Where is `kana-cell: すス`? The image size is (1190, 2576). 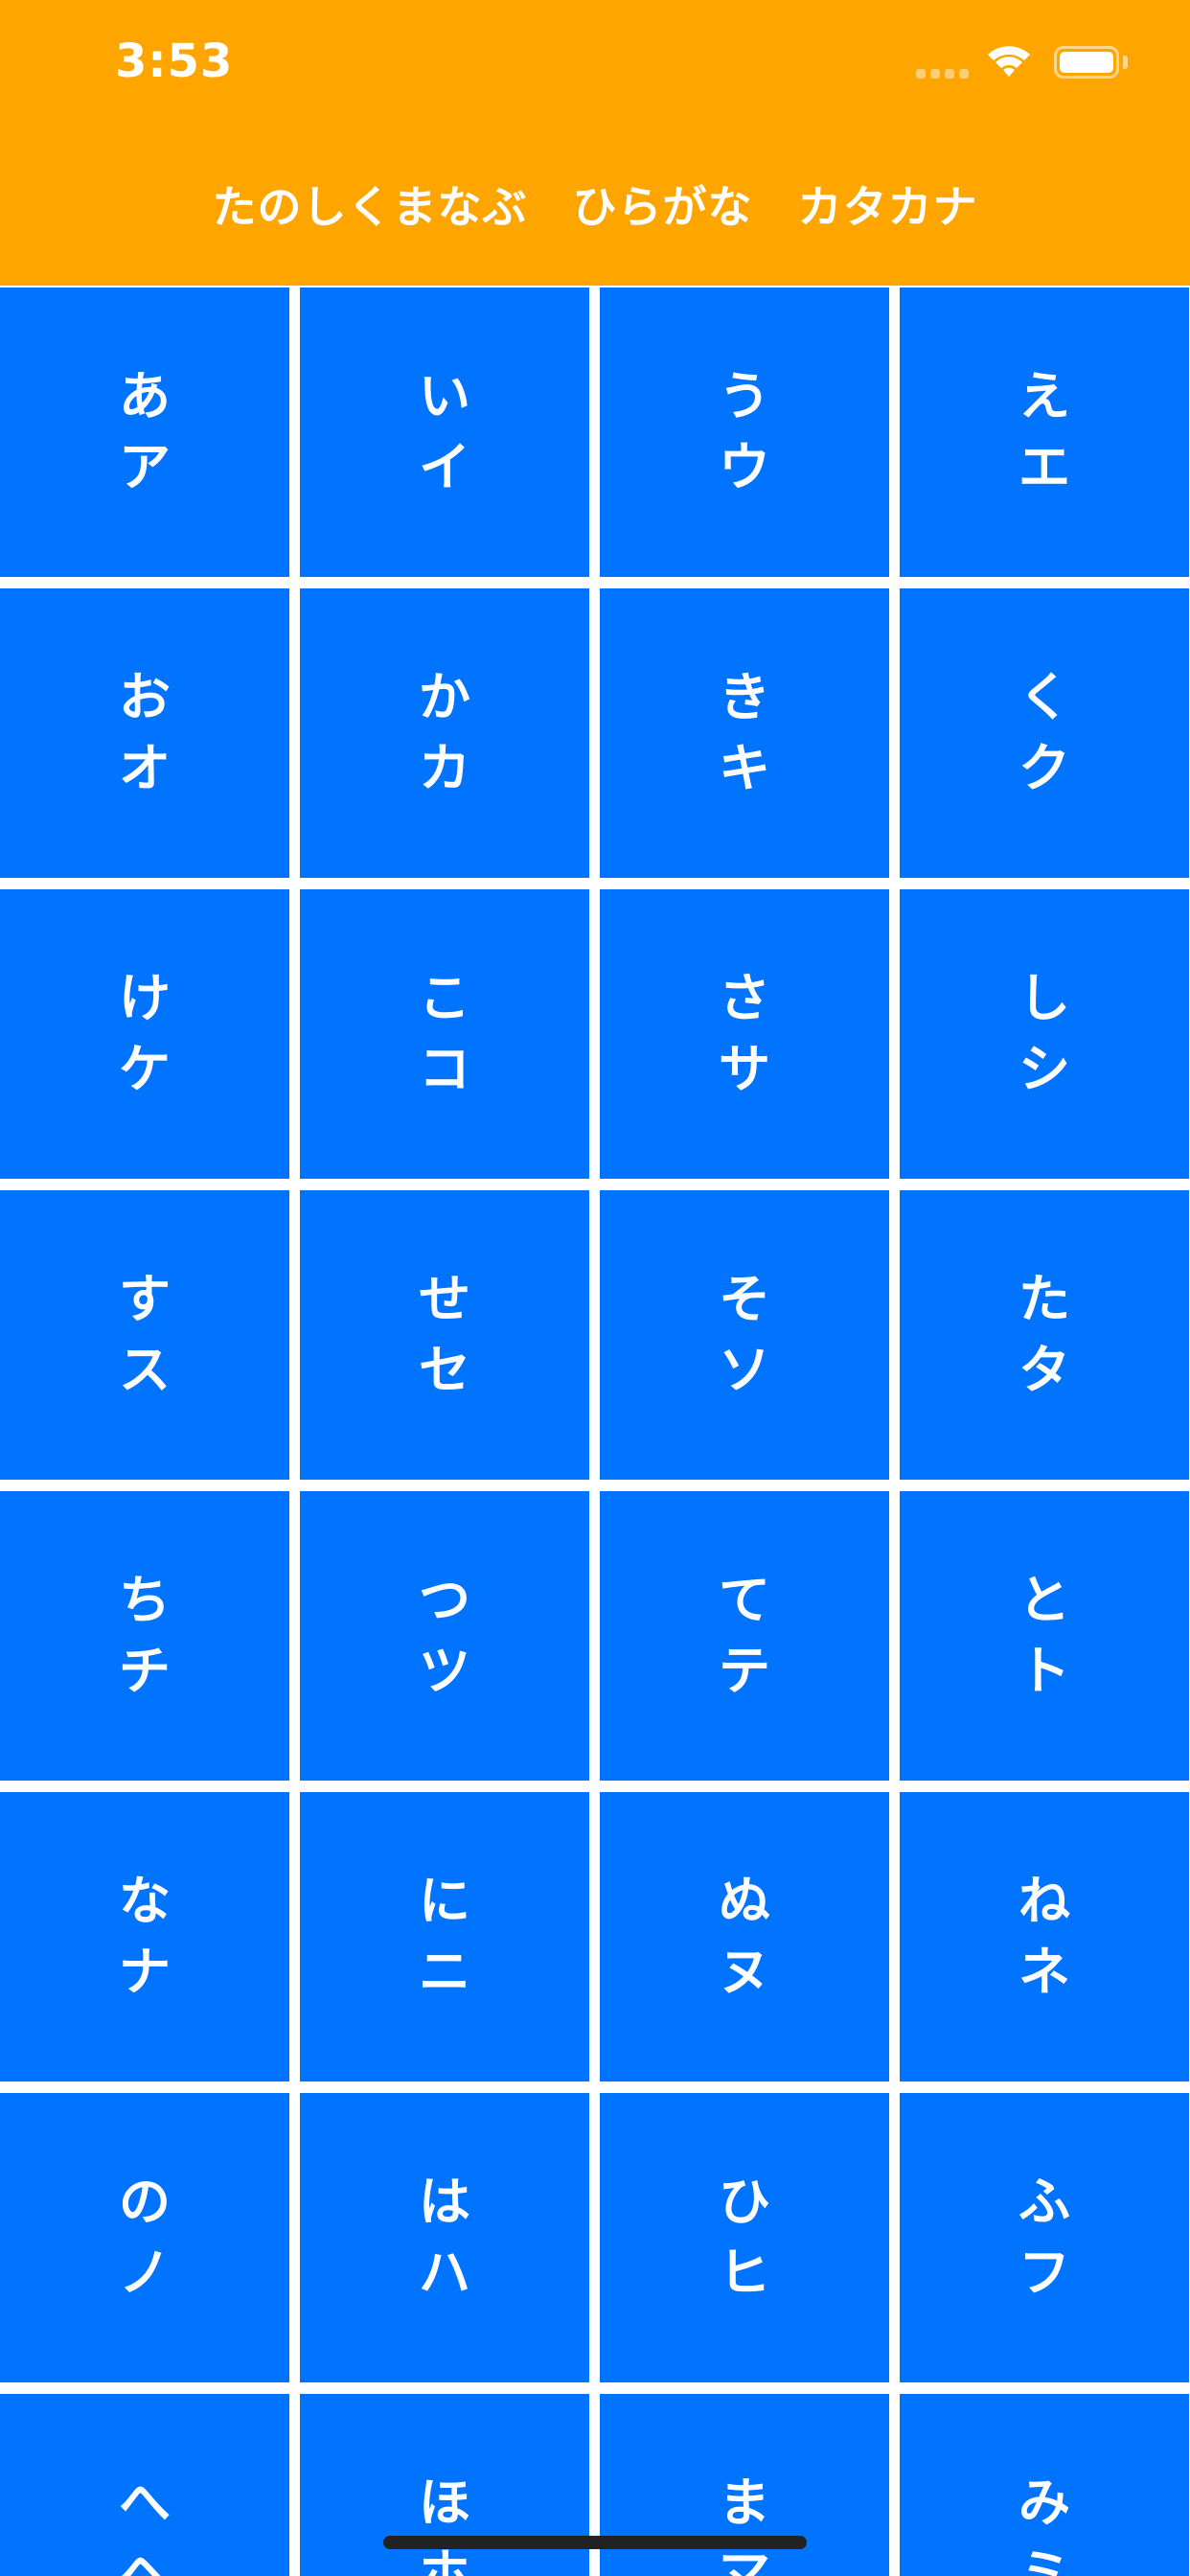
kana-cell: すス is located at coordinates (144, 1335).